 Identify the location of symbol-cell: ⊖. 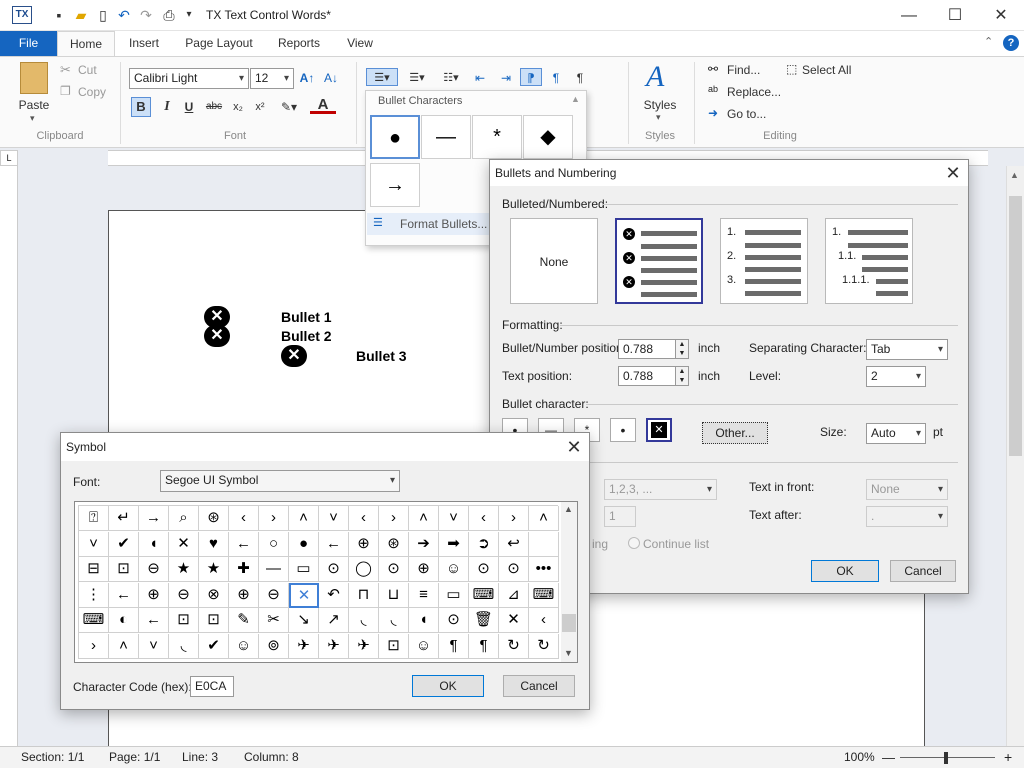
(154, 569).